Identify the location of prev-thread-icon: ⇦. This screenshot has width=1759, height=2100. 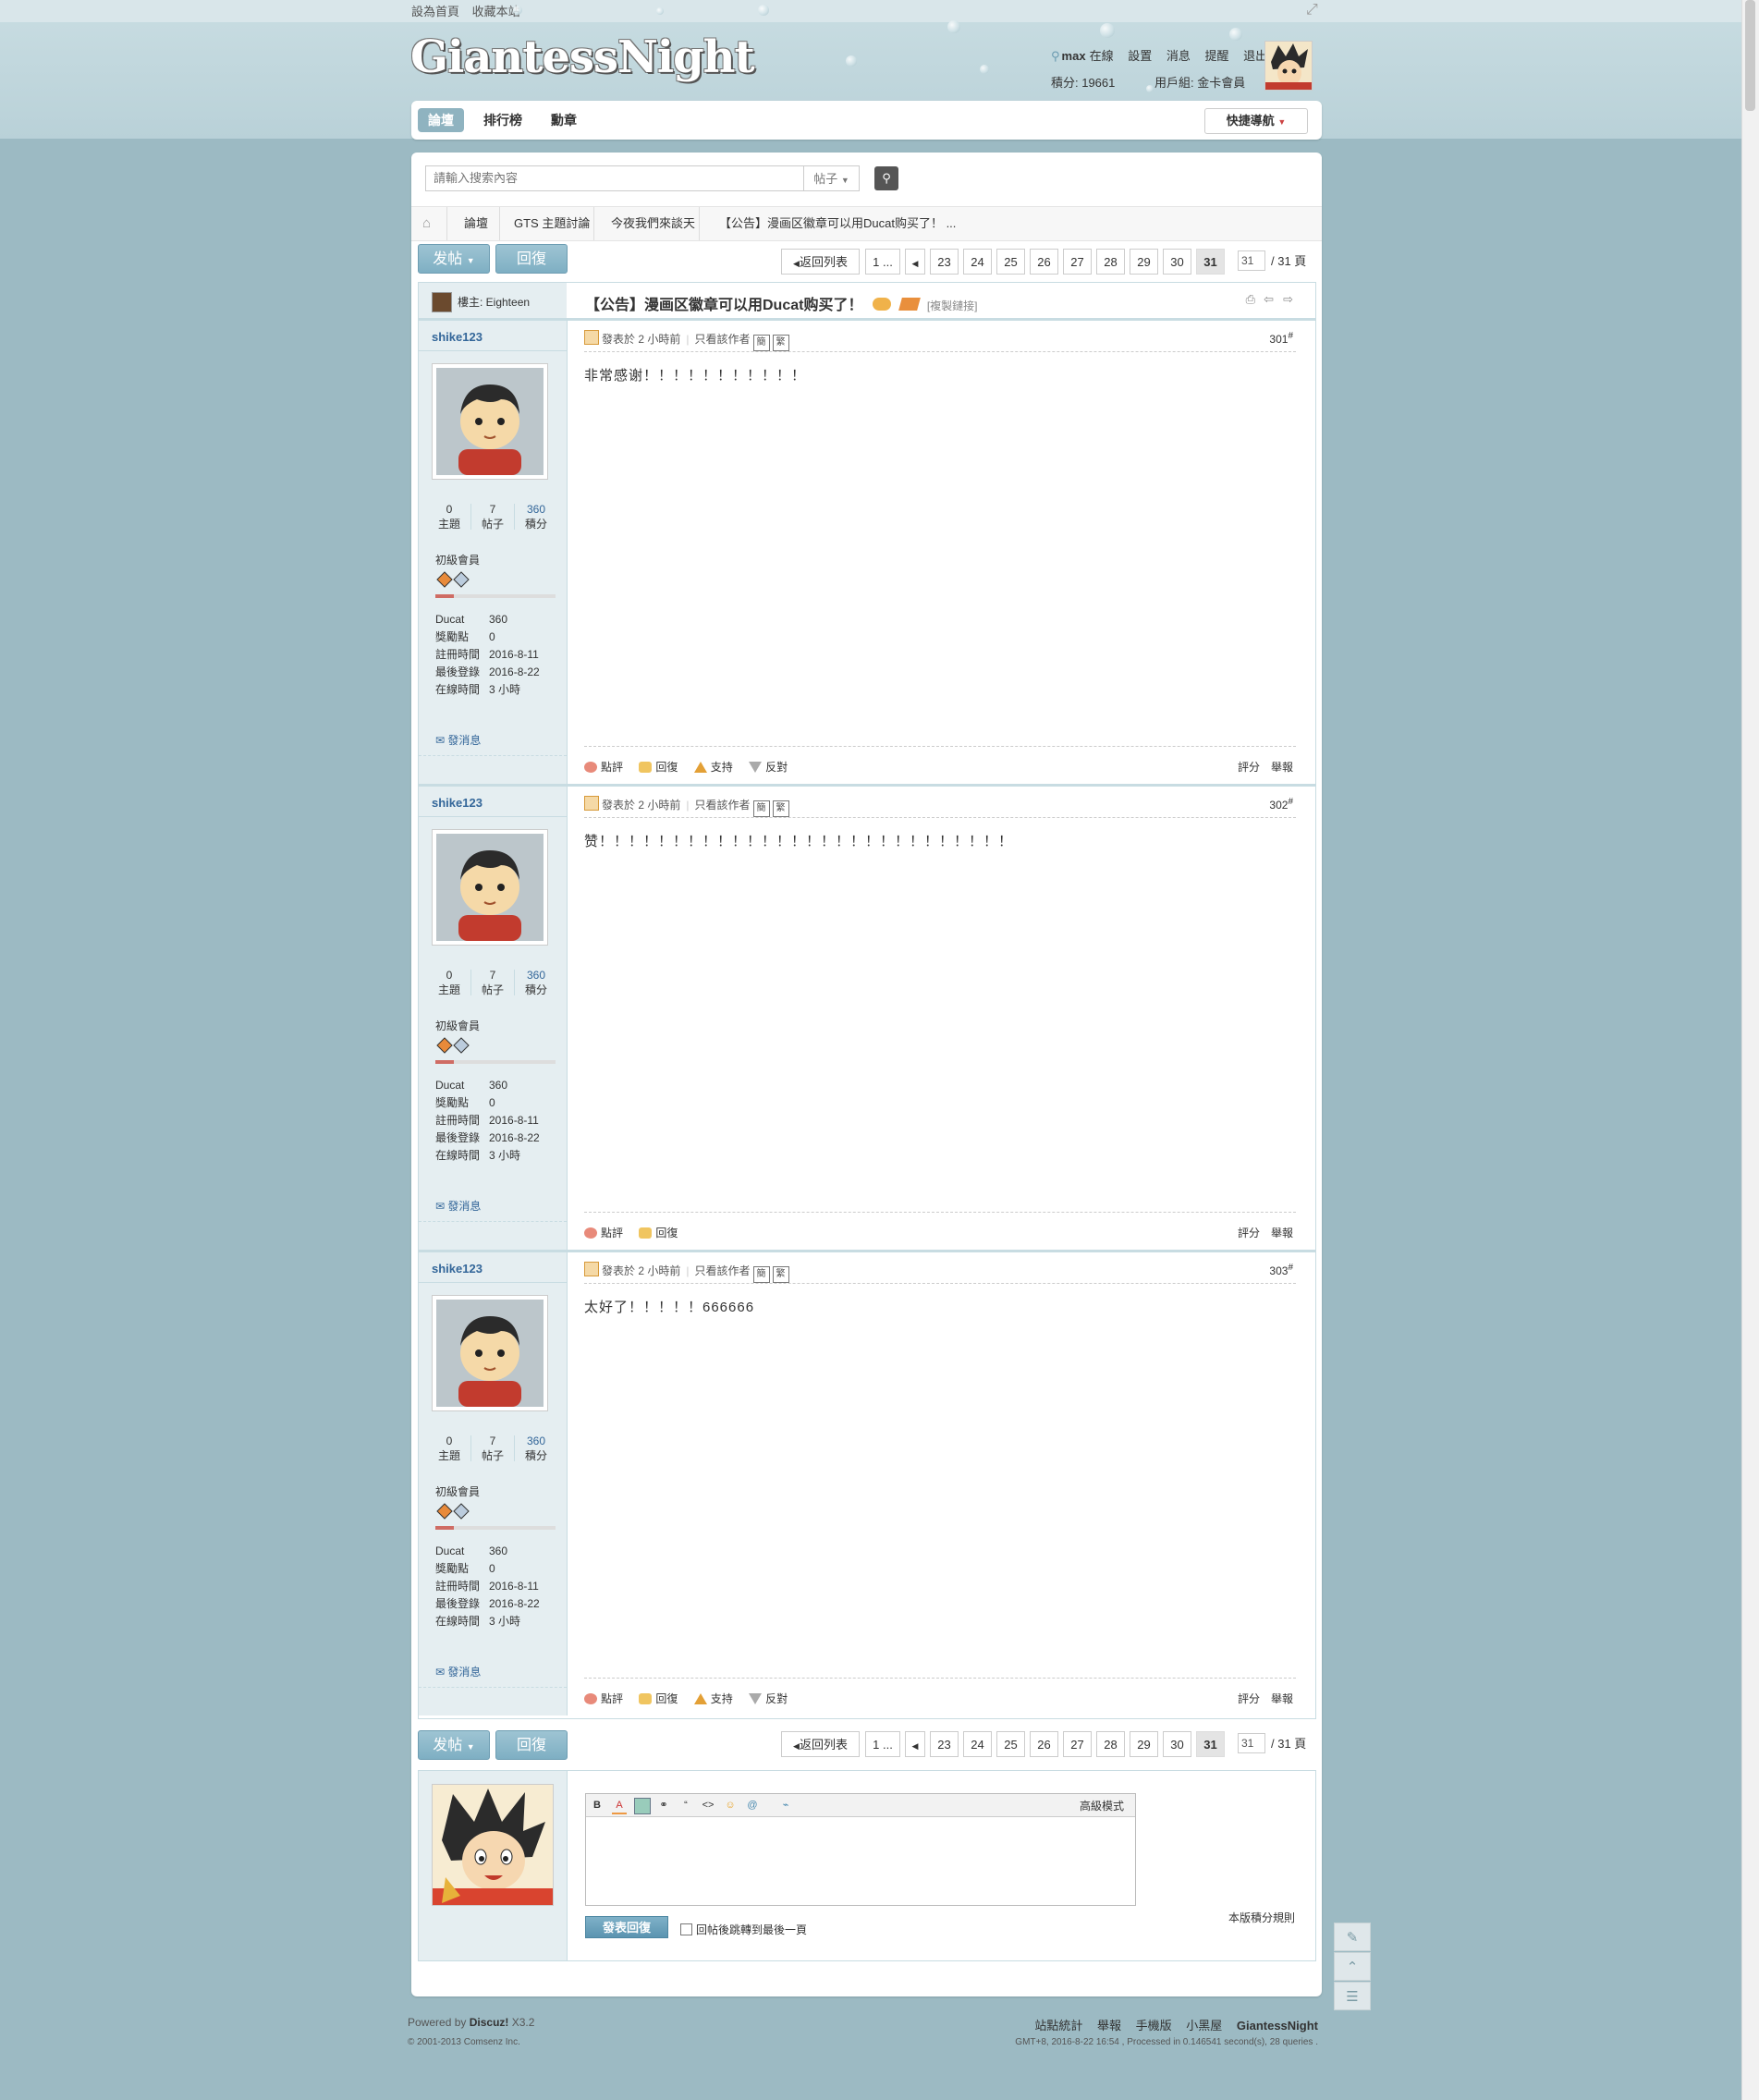
(1269, 299).